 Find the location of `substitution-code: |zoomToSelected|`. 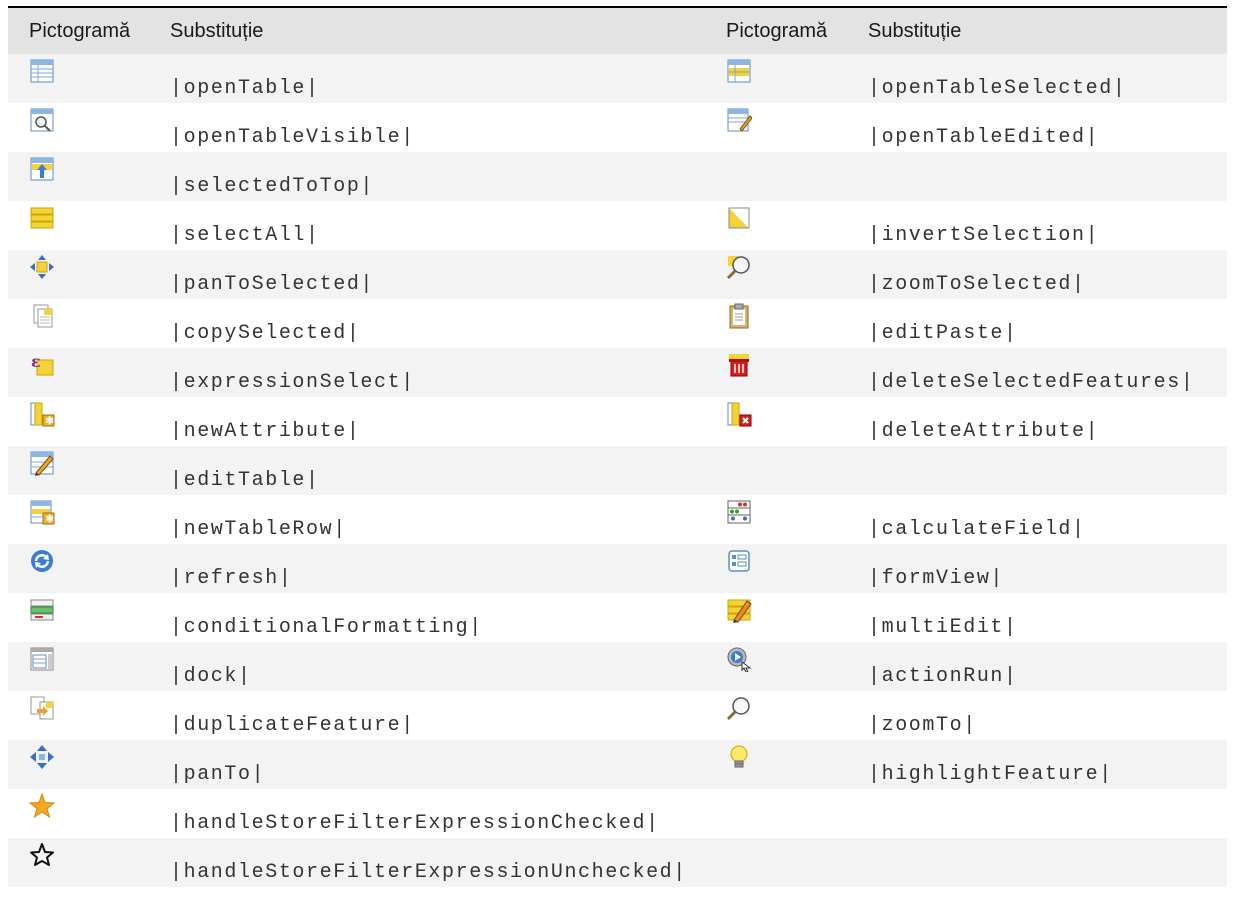

substitution-code: |zoomToSelected| is located at coordinates (977, 284).